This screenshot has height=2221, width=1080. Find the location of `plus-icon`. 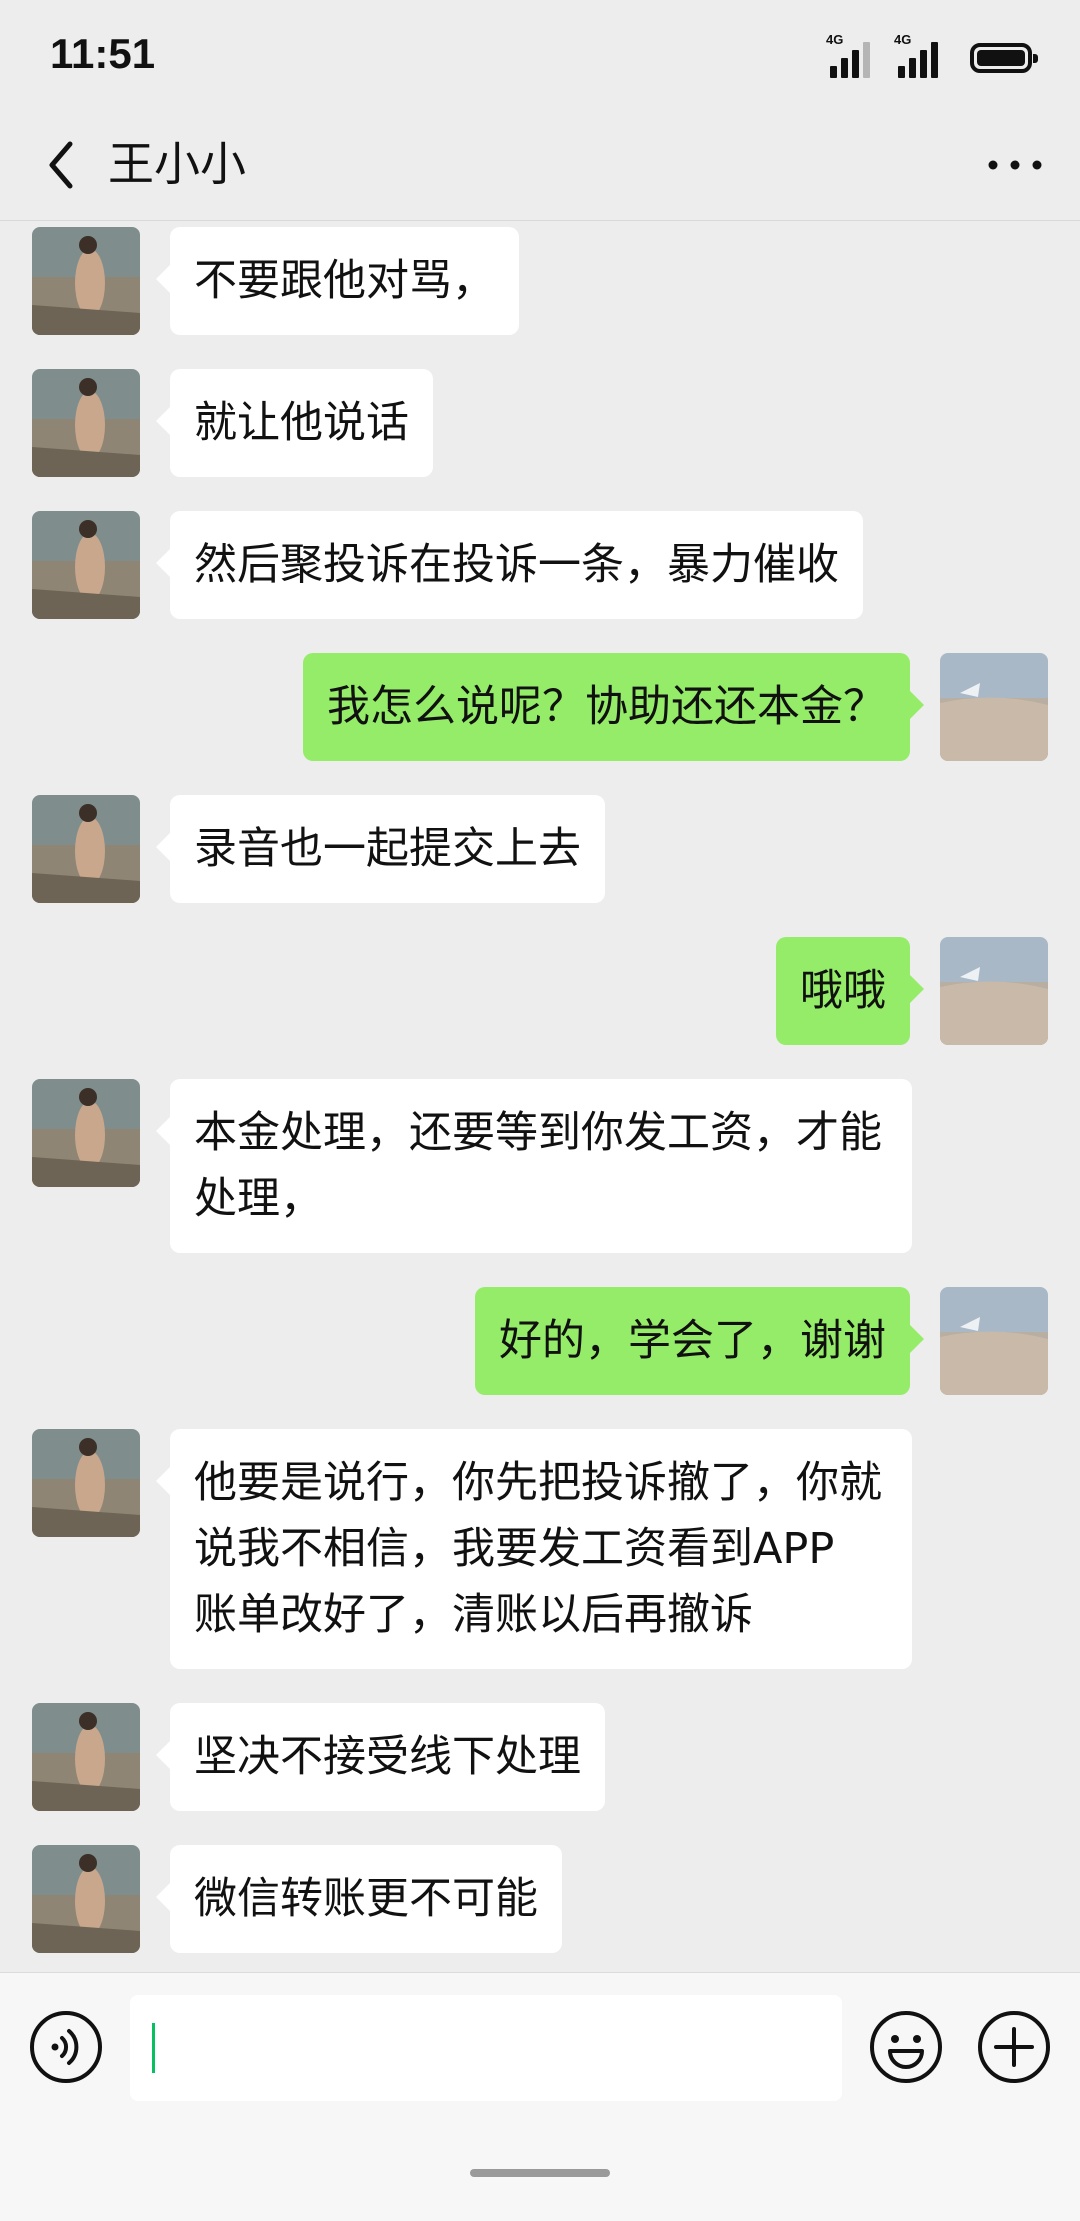

plus-icon is located at coordinates (1014, 2047).